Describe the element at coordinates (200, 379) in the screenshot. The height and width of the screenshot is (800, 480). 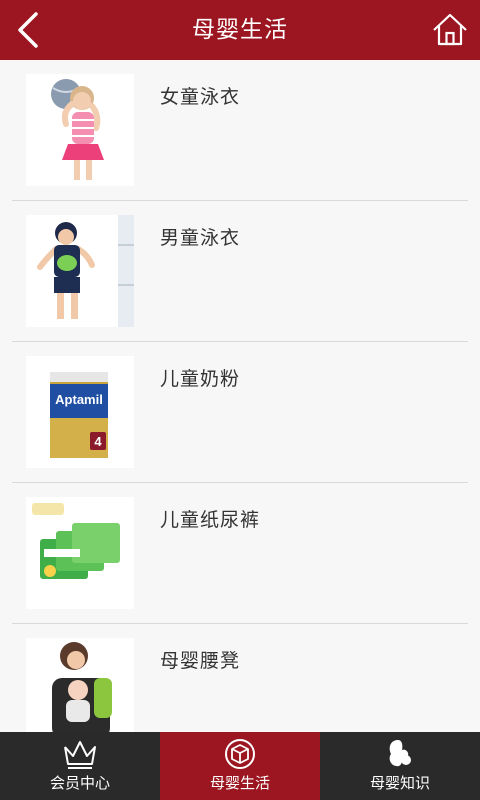
I see `item-label: 儿童奶粉` at that location.